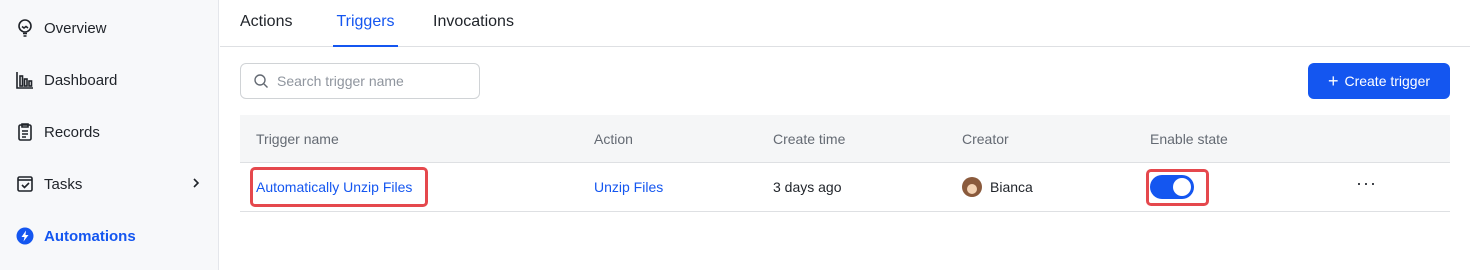  What do you see at coordinates (1189, 139) in the screenshot?
I see `column-header-enable-state: Enable state` at bounding box center [1189, 139].